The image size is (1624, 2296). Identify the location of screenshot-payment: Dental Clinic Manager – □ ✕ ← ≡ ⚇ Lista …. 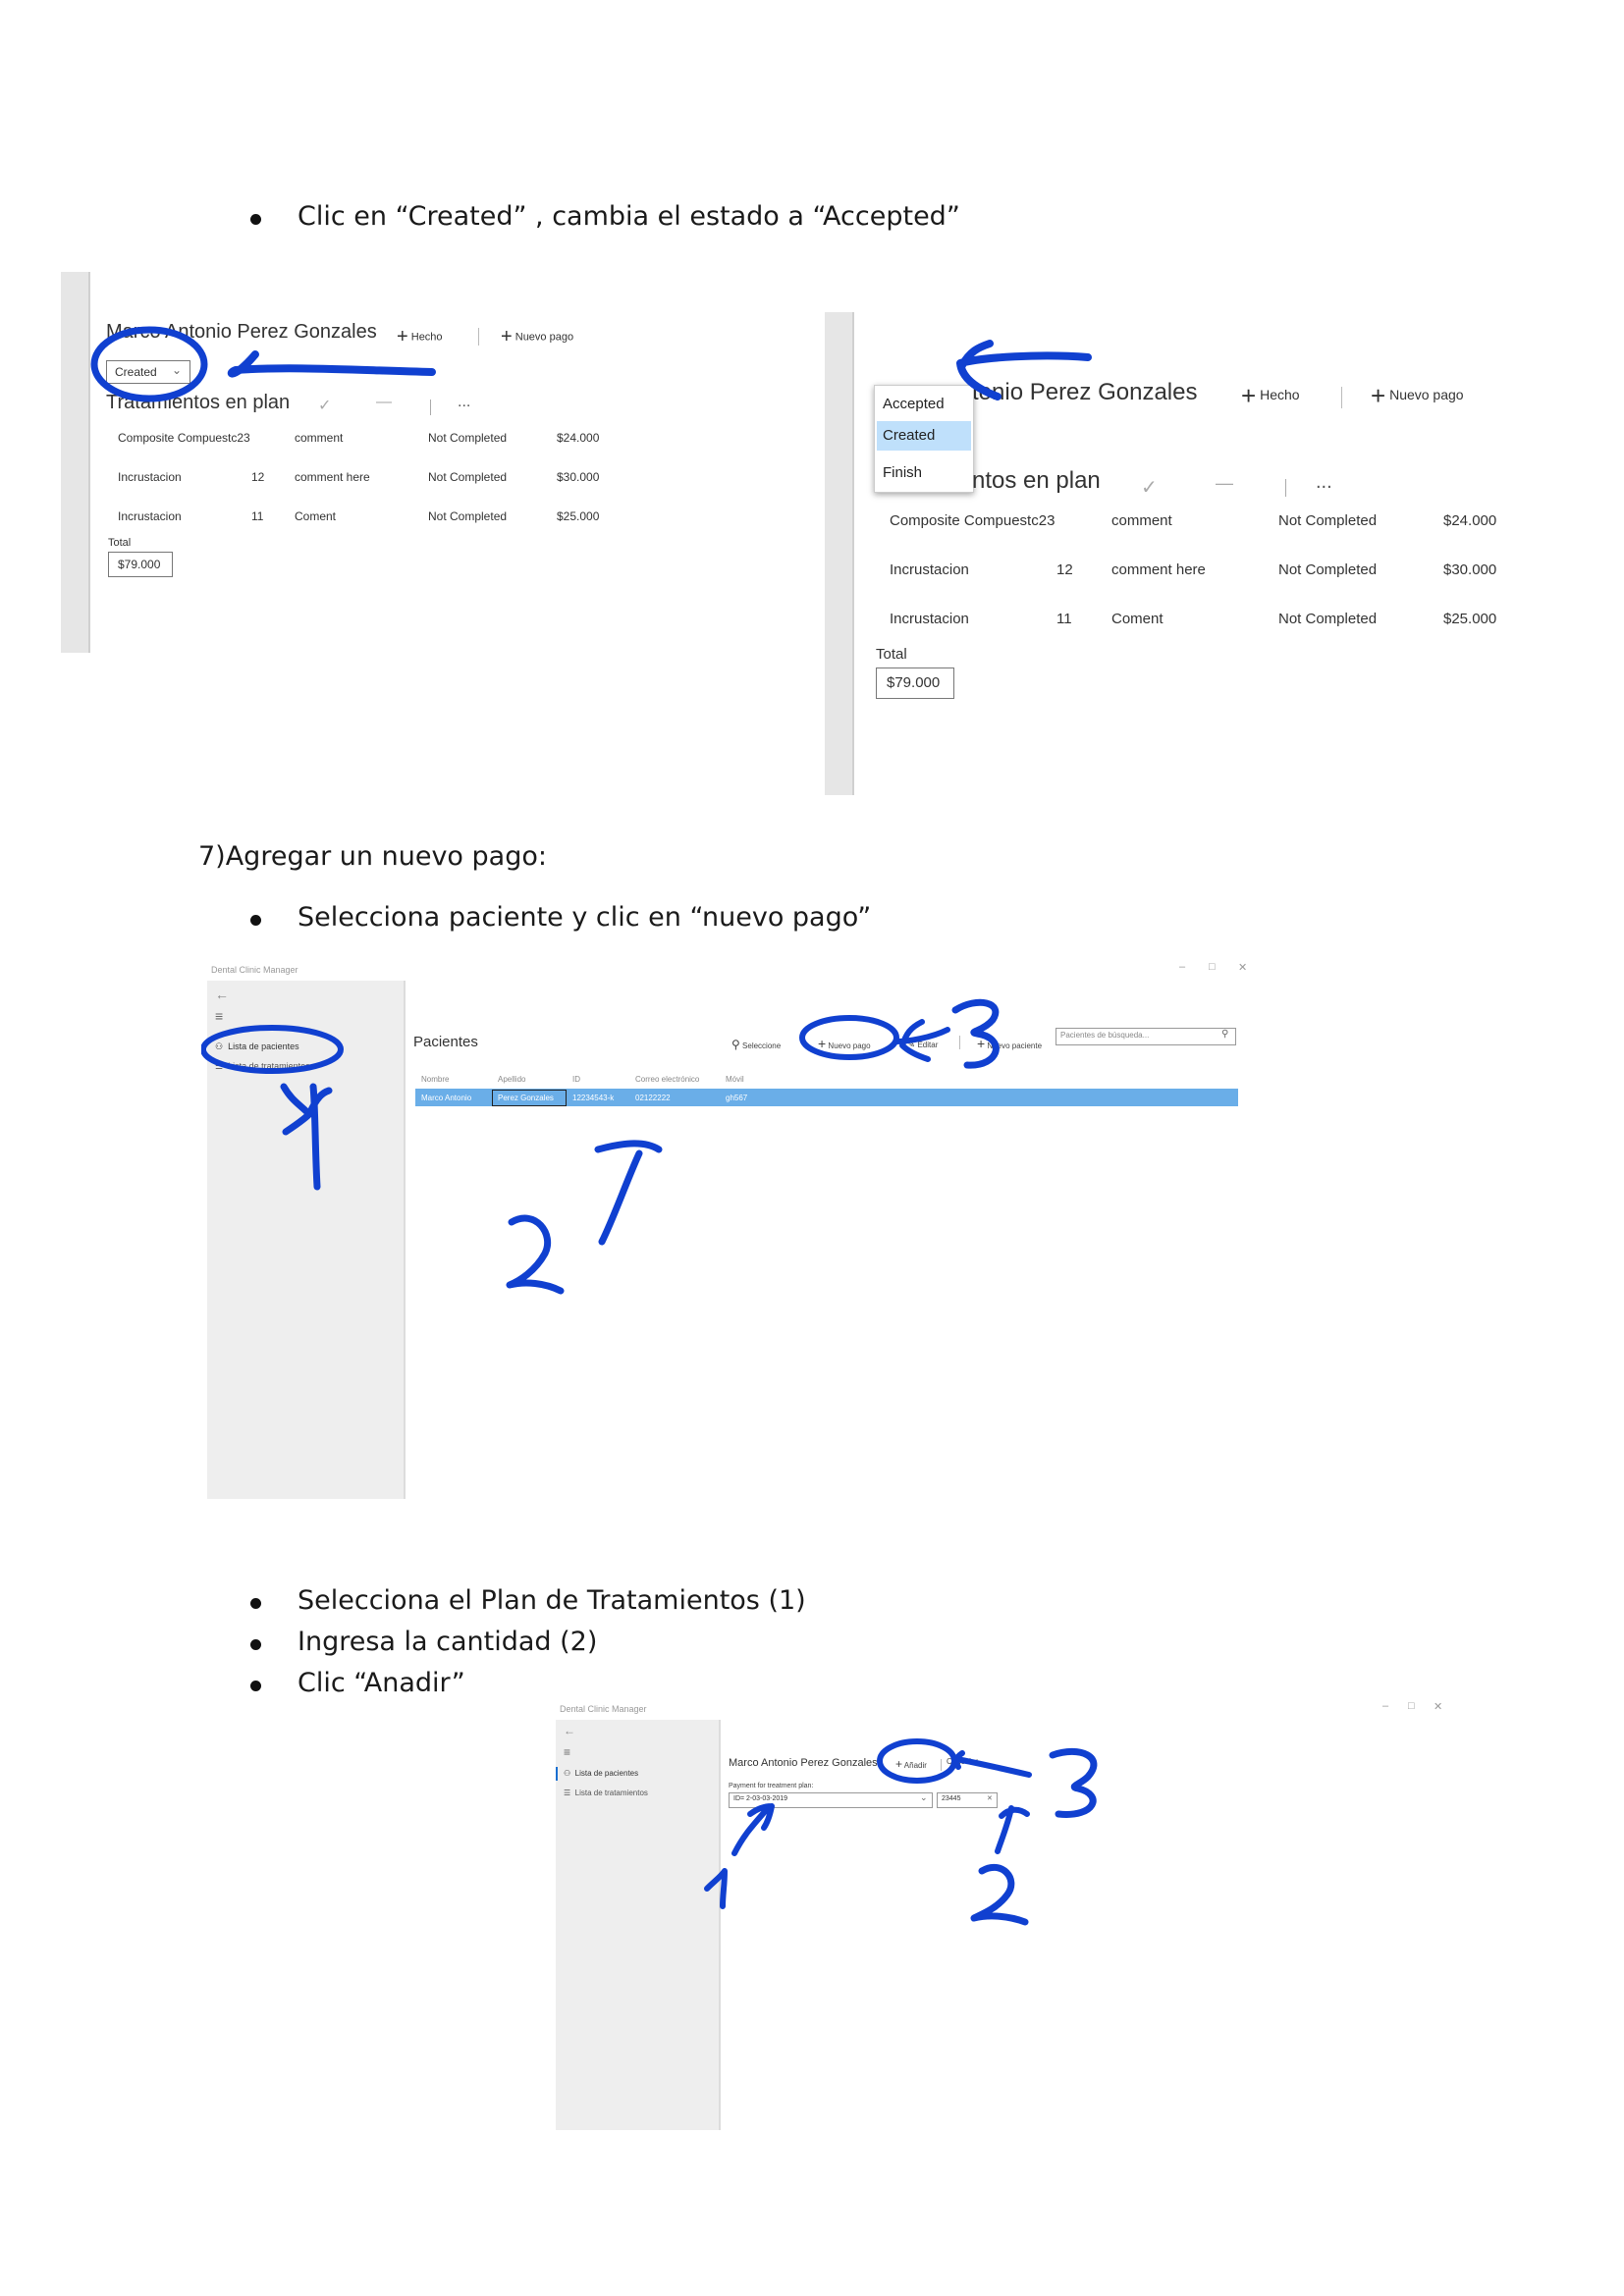
(1001, 1914).